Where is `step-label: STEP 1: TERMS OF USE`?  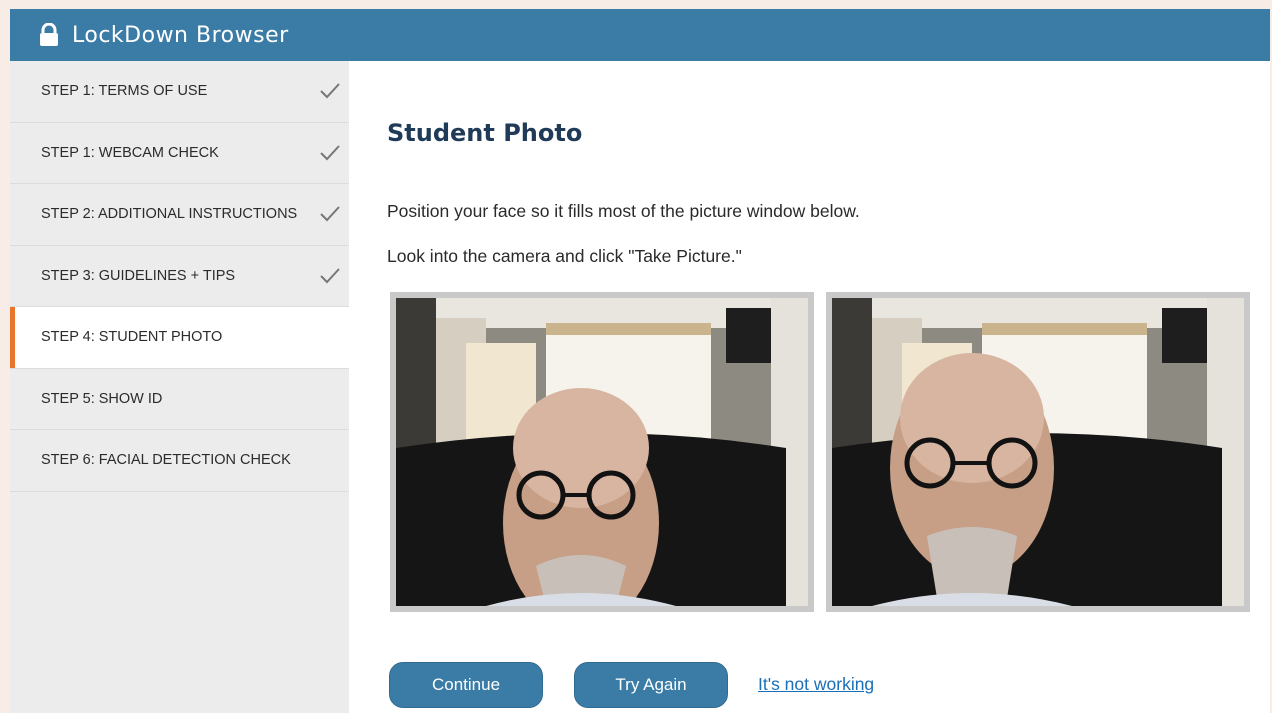 step-label: STEP 1: TERMS OF USE is located at coordinates (124, 91).